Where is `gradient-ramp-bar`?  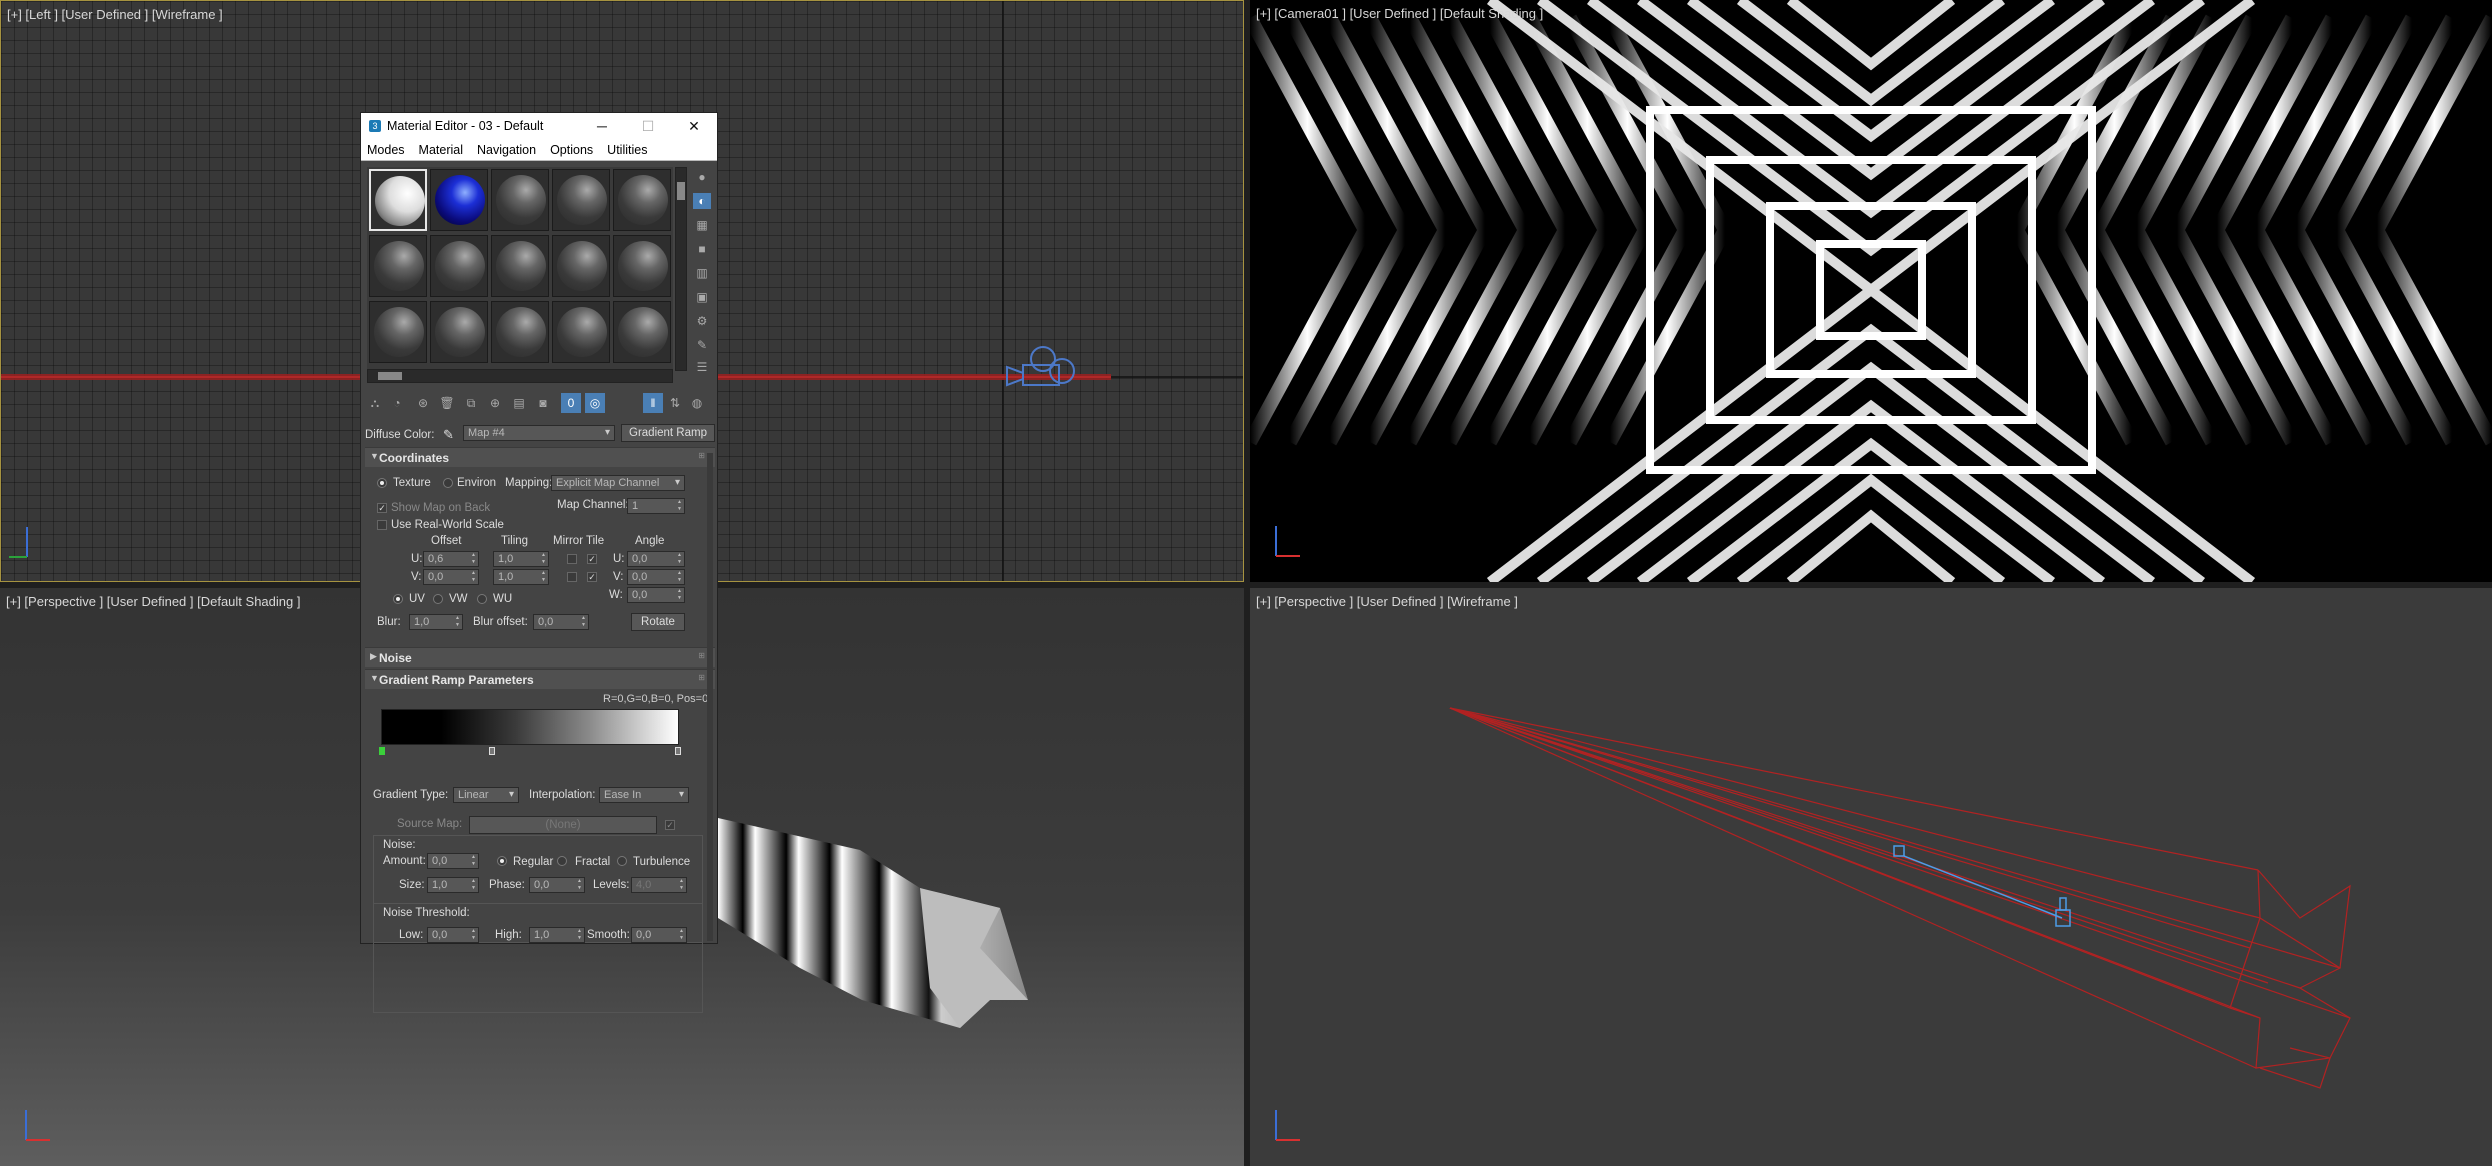
gradient-ramp-bar is located at coordinates (530, 727).